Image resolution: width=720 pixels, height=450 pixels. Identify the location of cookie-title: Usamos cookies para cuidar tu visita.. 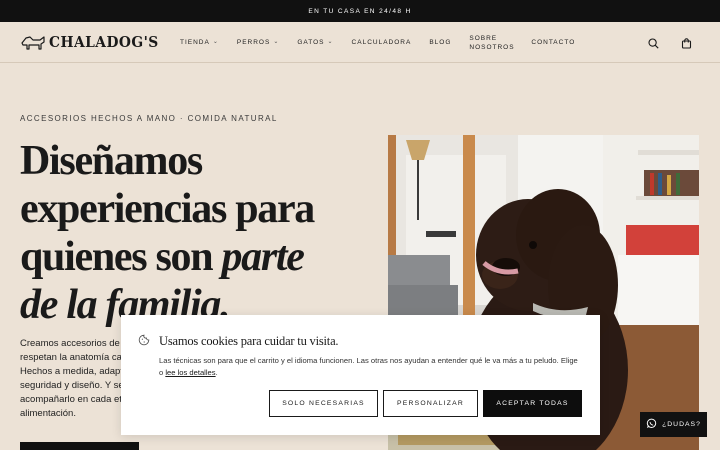
(249, 341).